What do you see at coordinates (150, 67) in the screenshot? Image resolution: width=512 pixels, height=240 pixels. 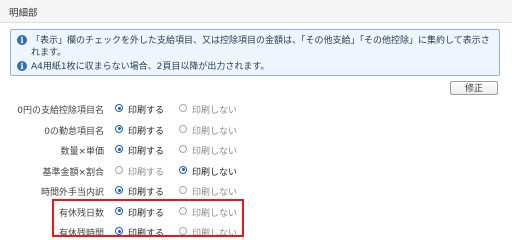 I see `info-text-3: A4用紙1枚に収まらない場合、2頁目以降が出力されます。` at bounding box center [150, 67].